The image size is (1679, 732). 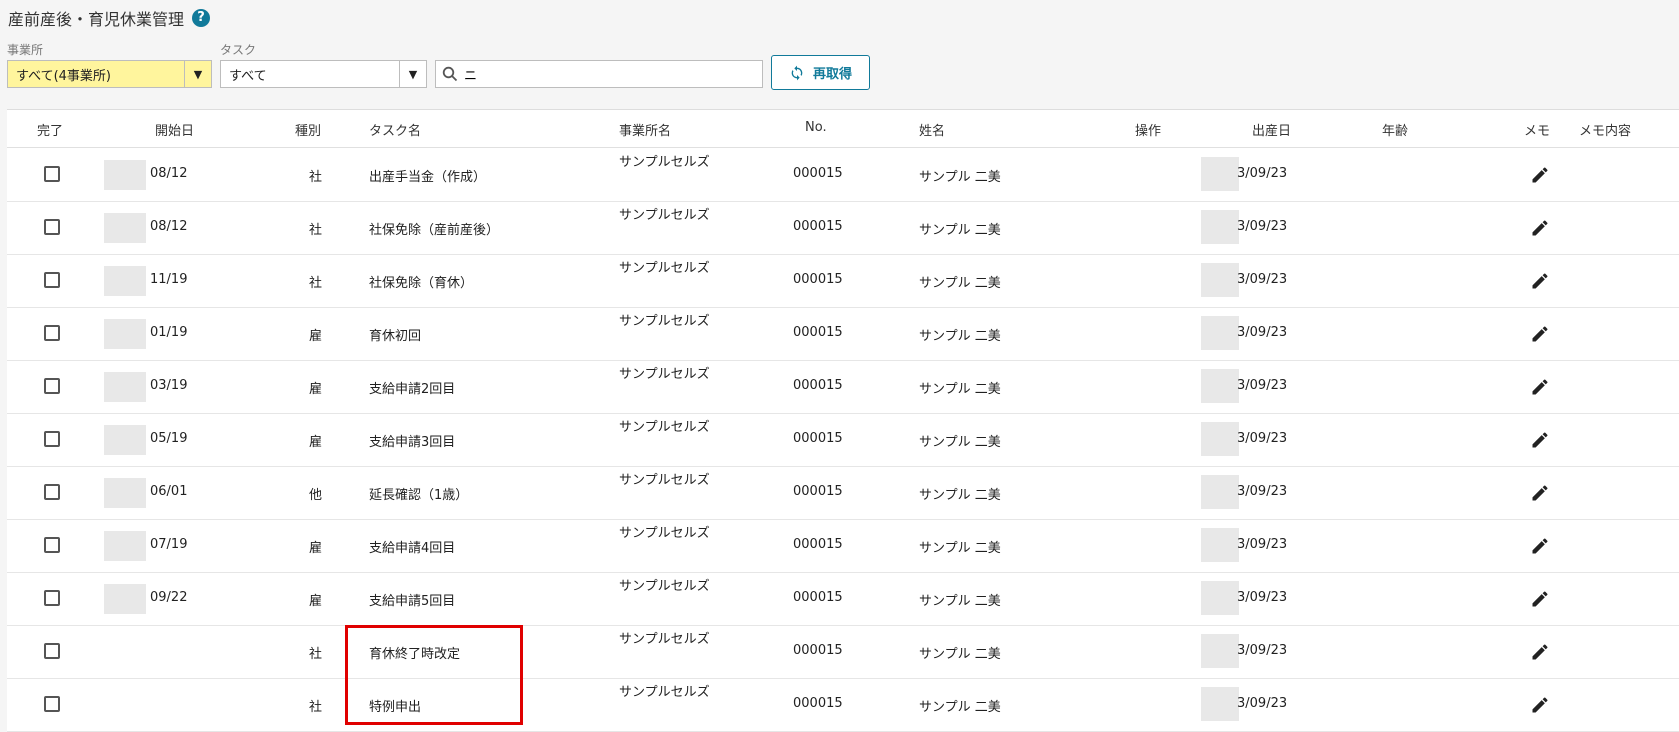 I want to click on refresh-button: 再取得, so click(x=820, y=72).